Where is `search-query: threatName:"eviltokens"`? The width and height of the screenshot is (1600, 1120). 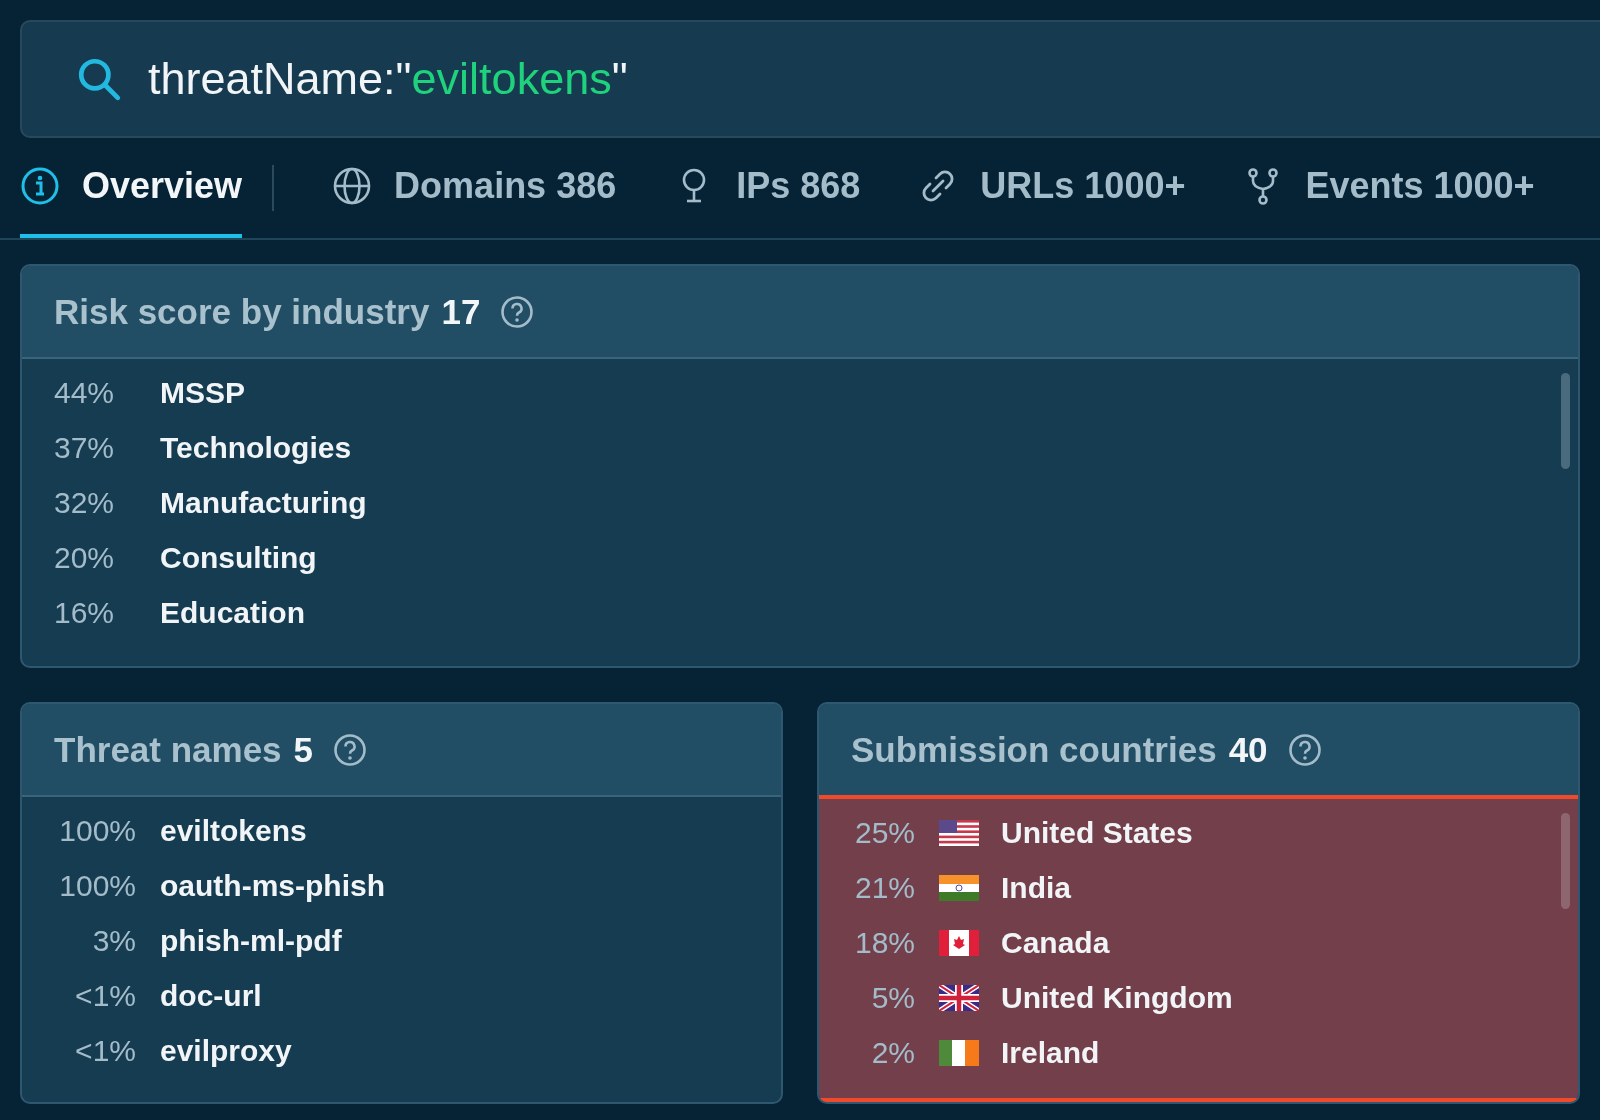
search-query: threatName:"eviltokens" is located at coordinates (388, 79).